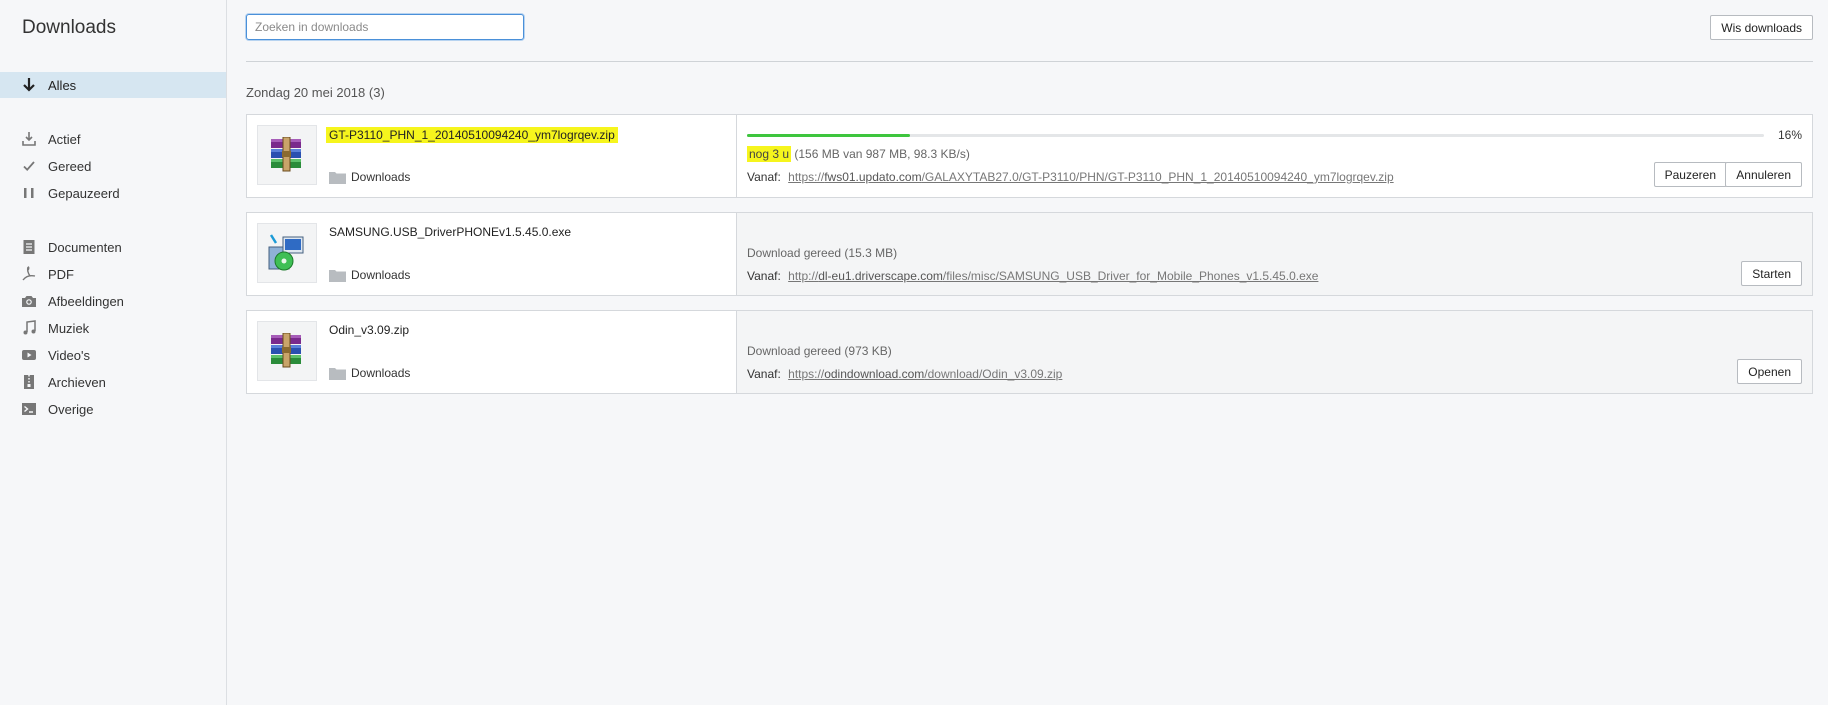  Describe the element at coordinates (868, 351) in the screenshot. I see `download-size: (973 KB)` at that location.